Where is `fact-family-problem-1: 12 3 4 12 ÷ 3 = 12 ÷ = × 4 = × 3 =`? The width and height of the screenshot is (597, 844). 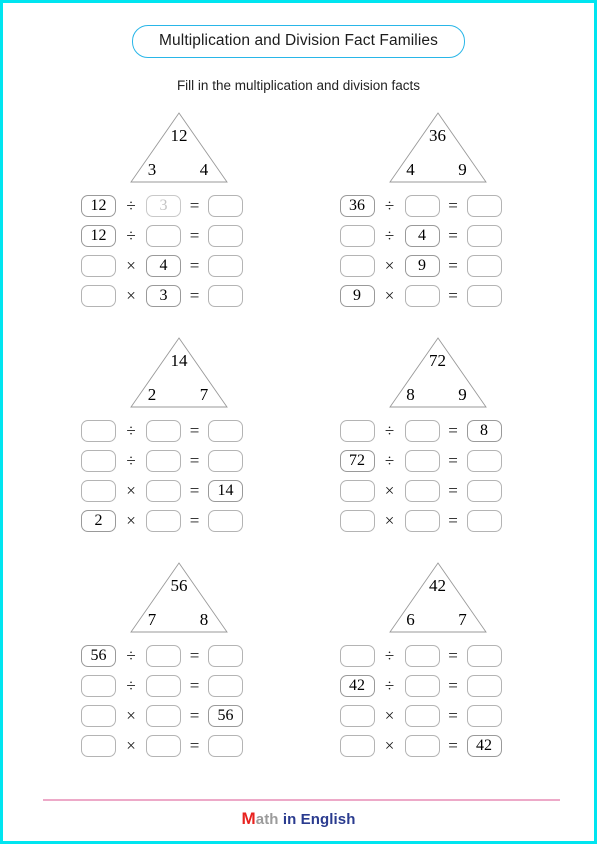
fact-family-problem-1: 12 3 4 12 ÷ 3 = 12 ÷ = × 4 = × 3 = is located at coordinates (172, 223).